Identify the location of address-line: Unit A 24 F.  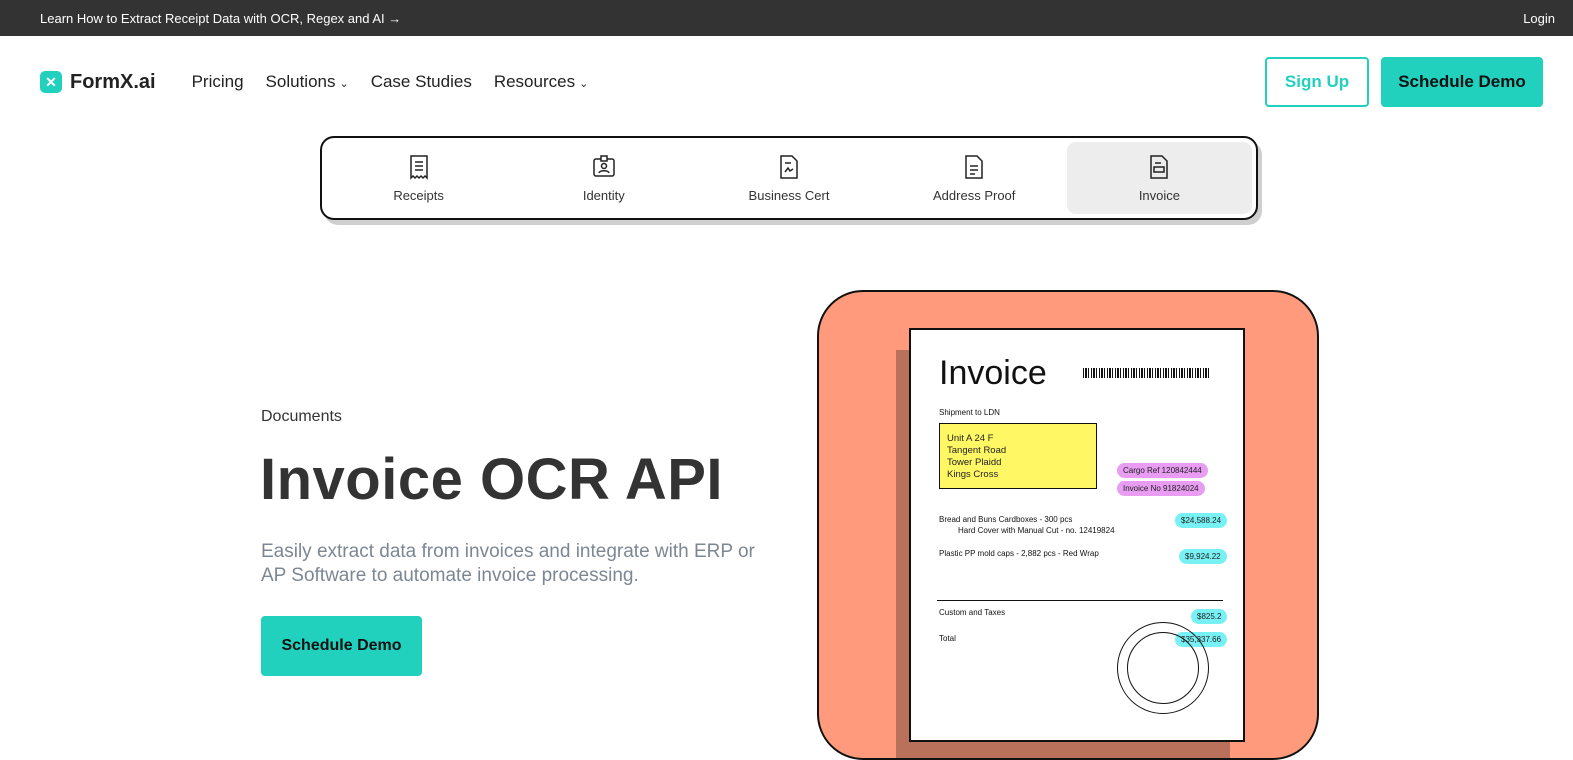
(970, 438).